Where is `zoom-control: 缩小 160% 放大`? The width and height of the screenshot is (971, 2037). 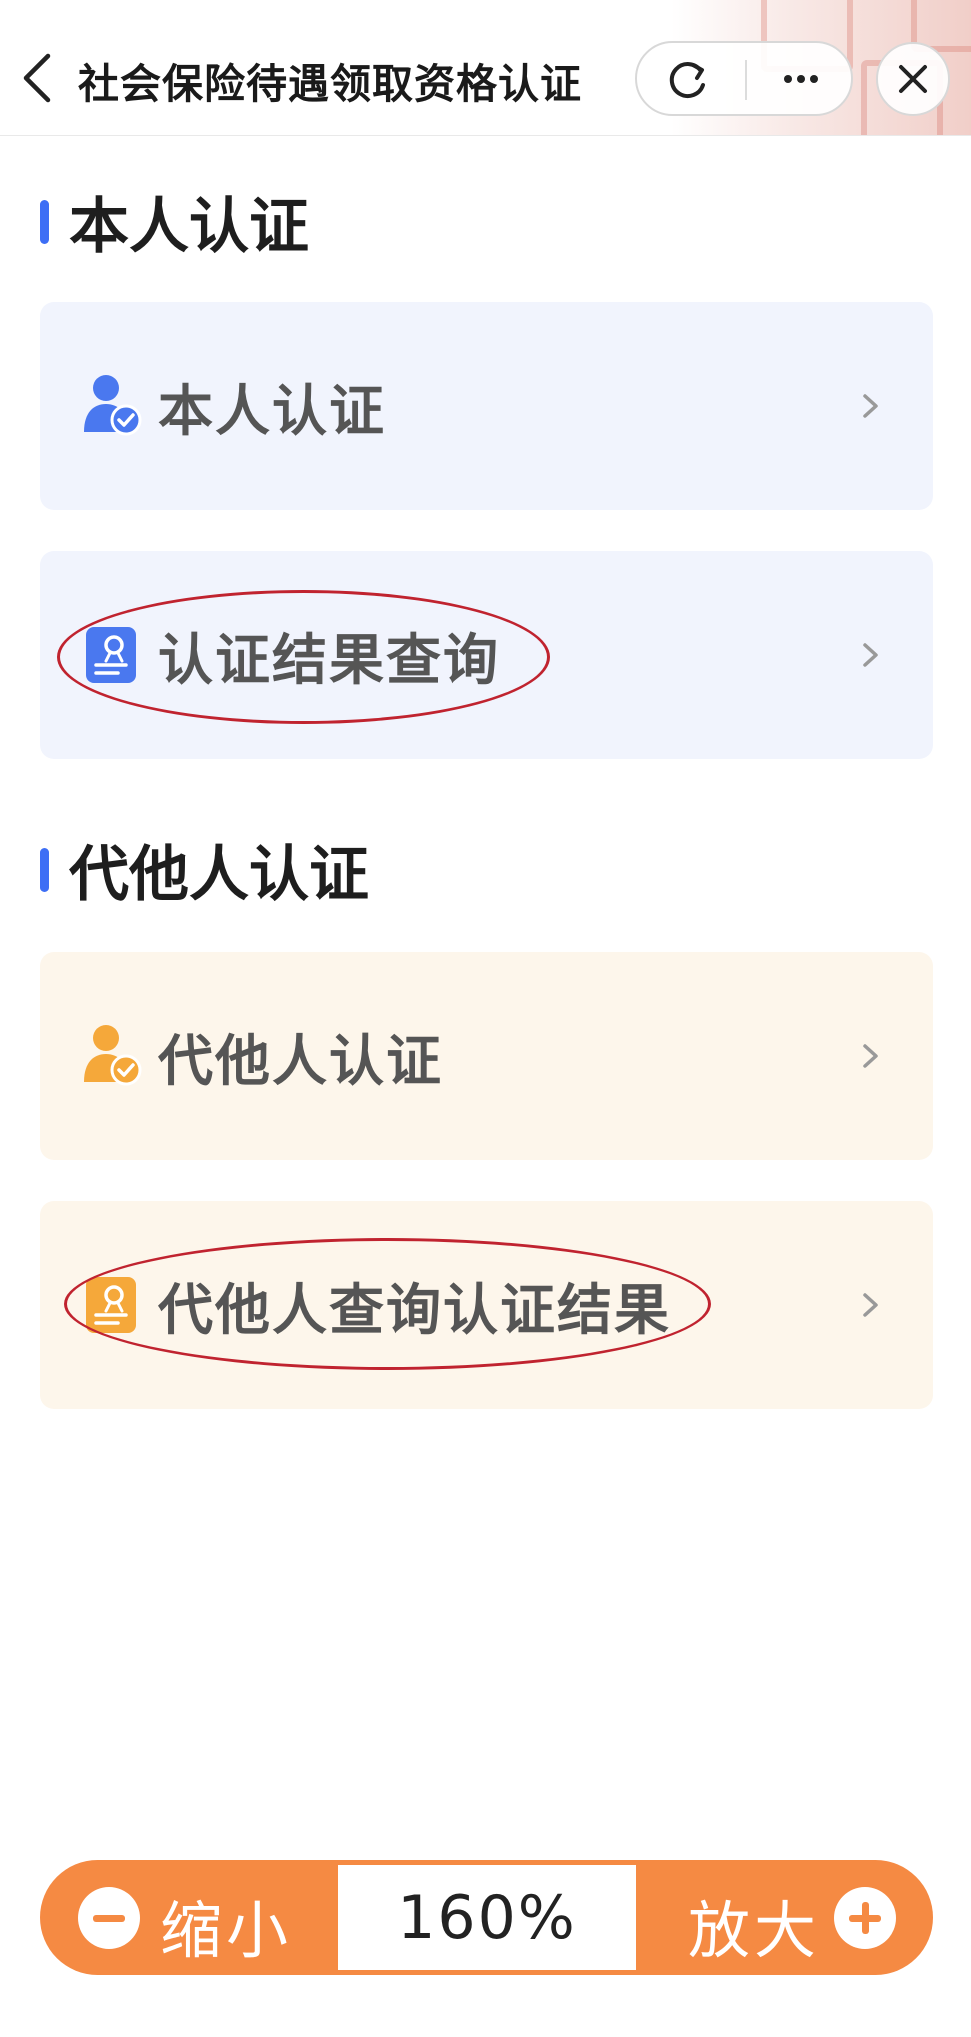 zoom-control: 缩小 160% 放大 is located at coordinates (486, 1917).